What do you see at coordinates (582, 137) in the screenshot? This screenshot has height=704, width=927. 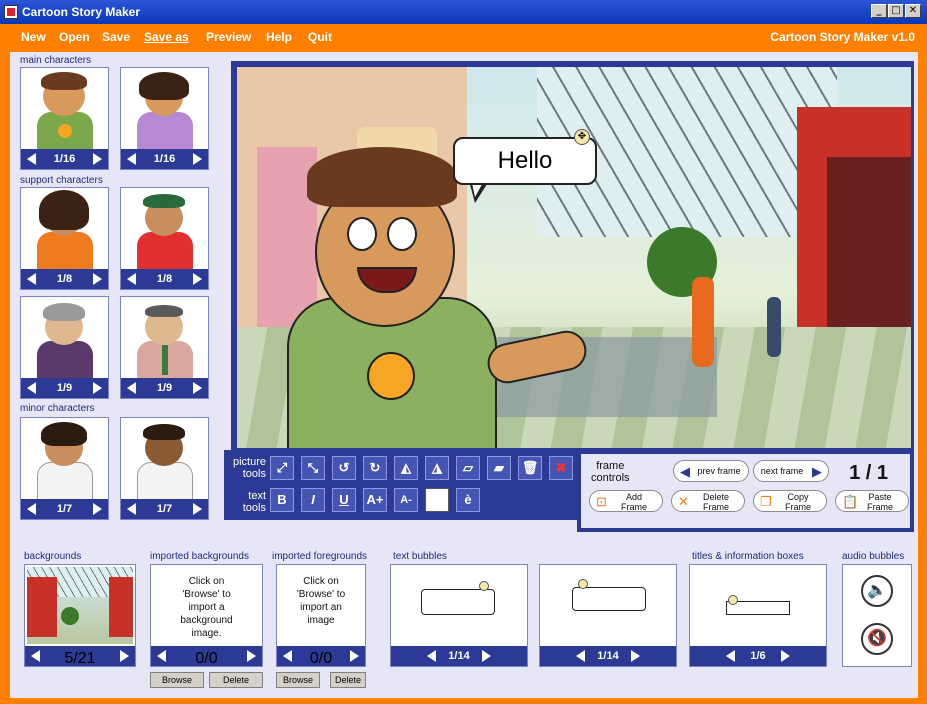 I see `move-handle-icon: ✥` at bounding box center [582, 137].